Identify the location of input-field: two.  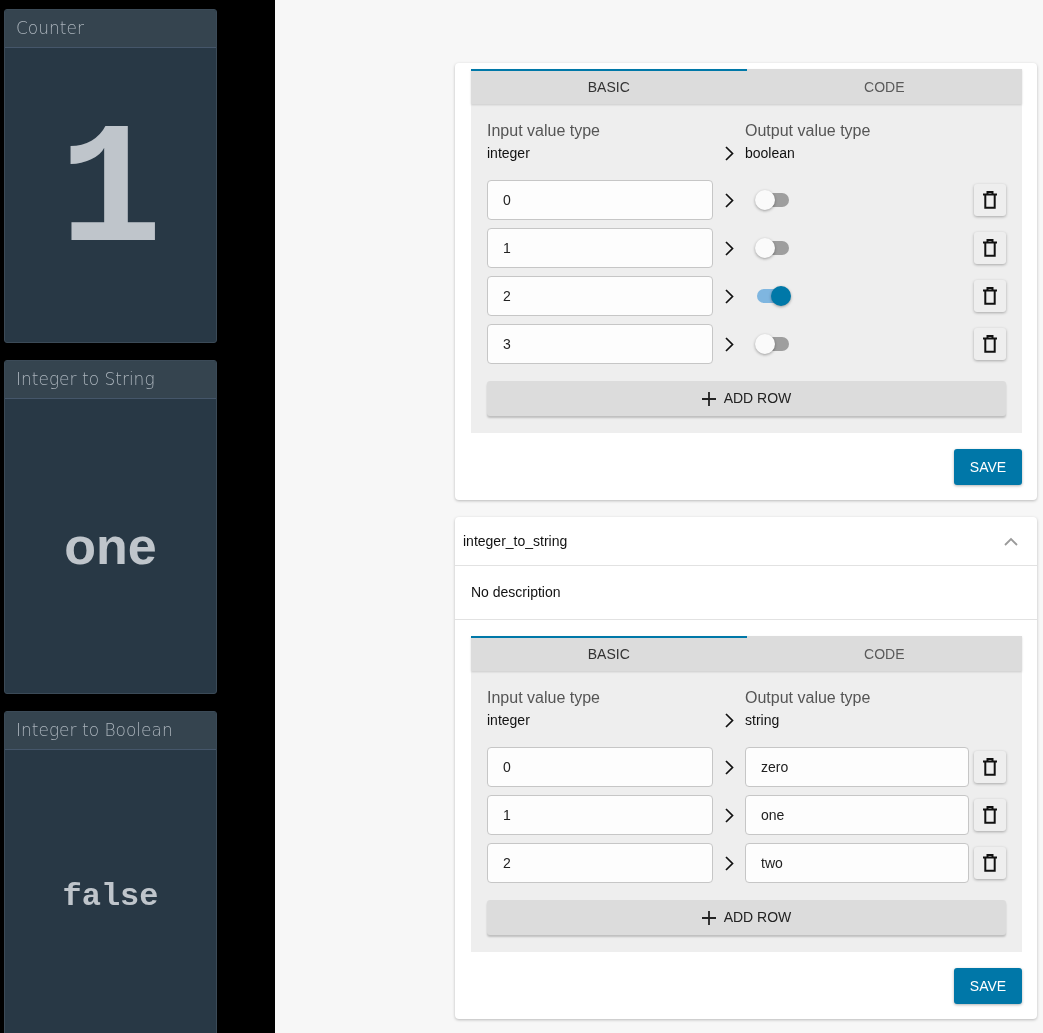
(857, 863).